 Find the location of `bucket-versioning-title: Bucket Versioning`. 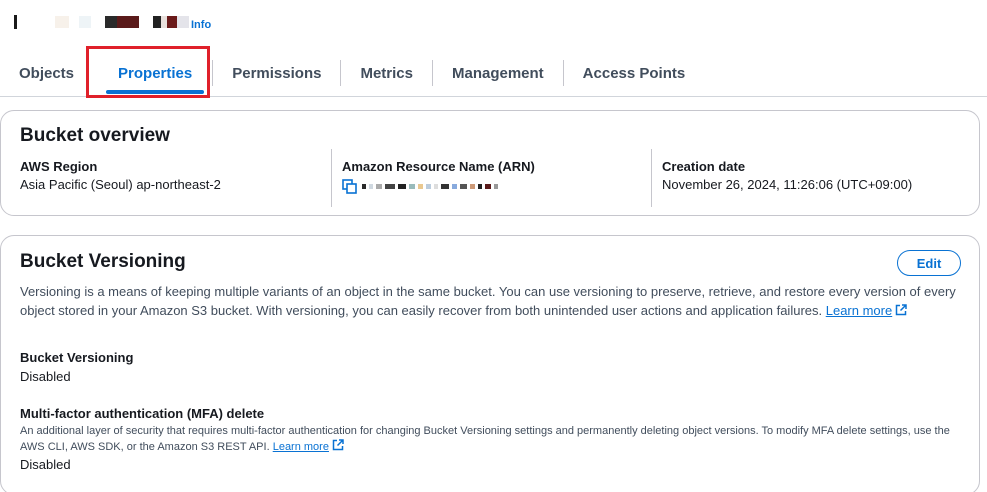

bucket-versioning-title: Bucket Versioning is located at coordinates (103, 261).